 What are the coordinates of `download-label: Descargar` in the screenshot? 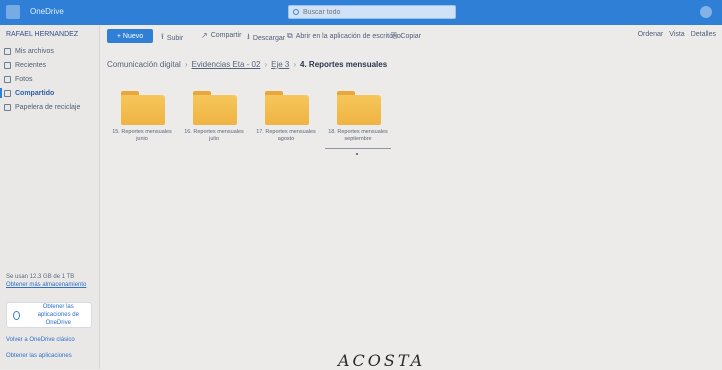 It's located at (269, 38).